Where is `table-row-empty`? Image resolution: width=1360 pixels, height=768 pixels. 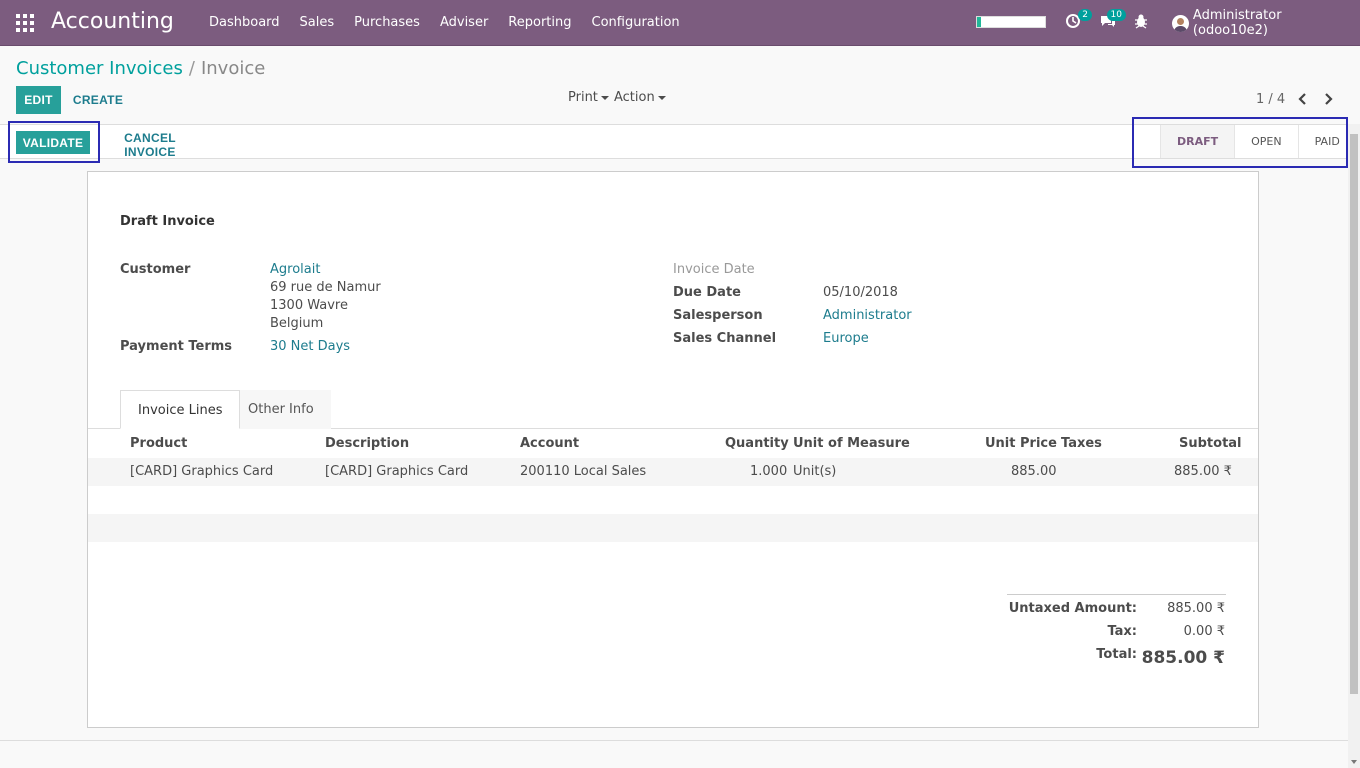
table-row-empty is located at coordinates (673, 528).